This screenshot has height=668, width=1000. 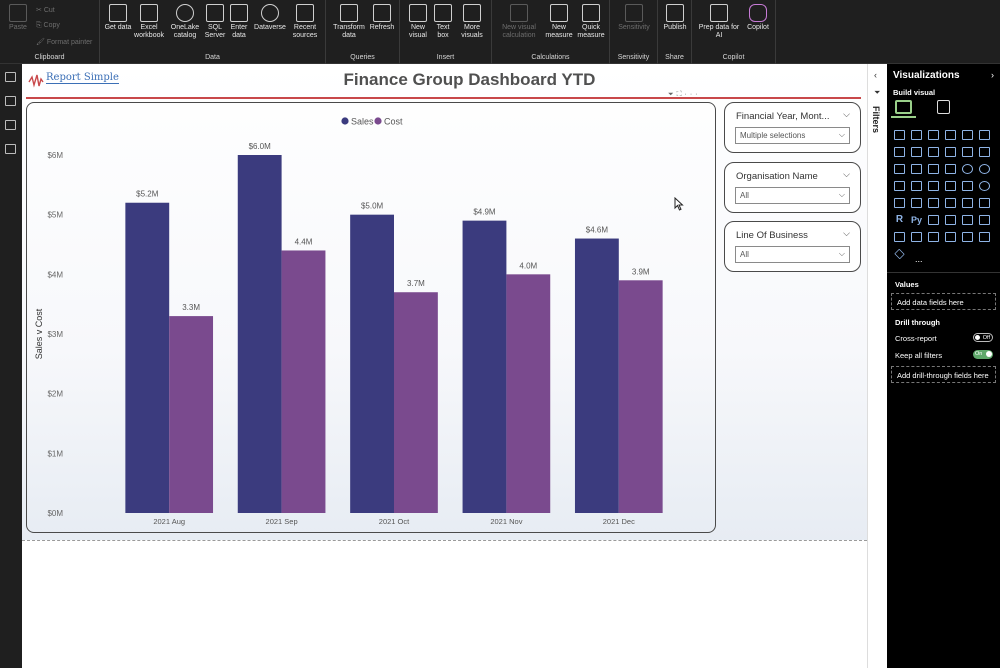 I want to click on table-view-icon, so click(x=10, y=101).